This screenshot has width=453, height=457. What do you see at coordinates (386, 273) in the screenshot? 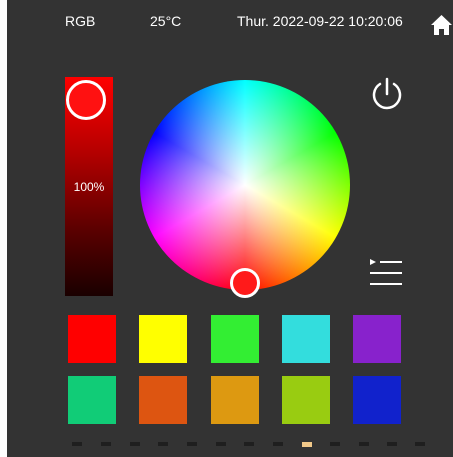
I see `program-list-icon` at bounding box center [386, 273].